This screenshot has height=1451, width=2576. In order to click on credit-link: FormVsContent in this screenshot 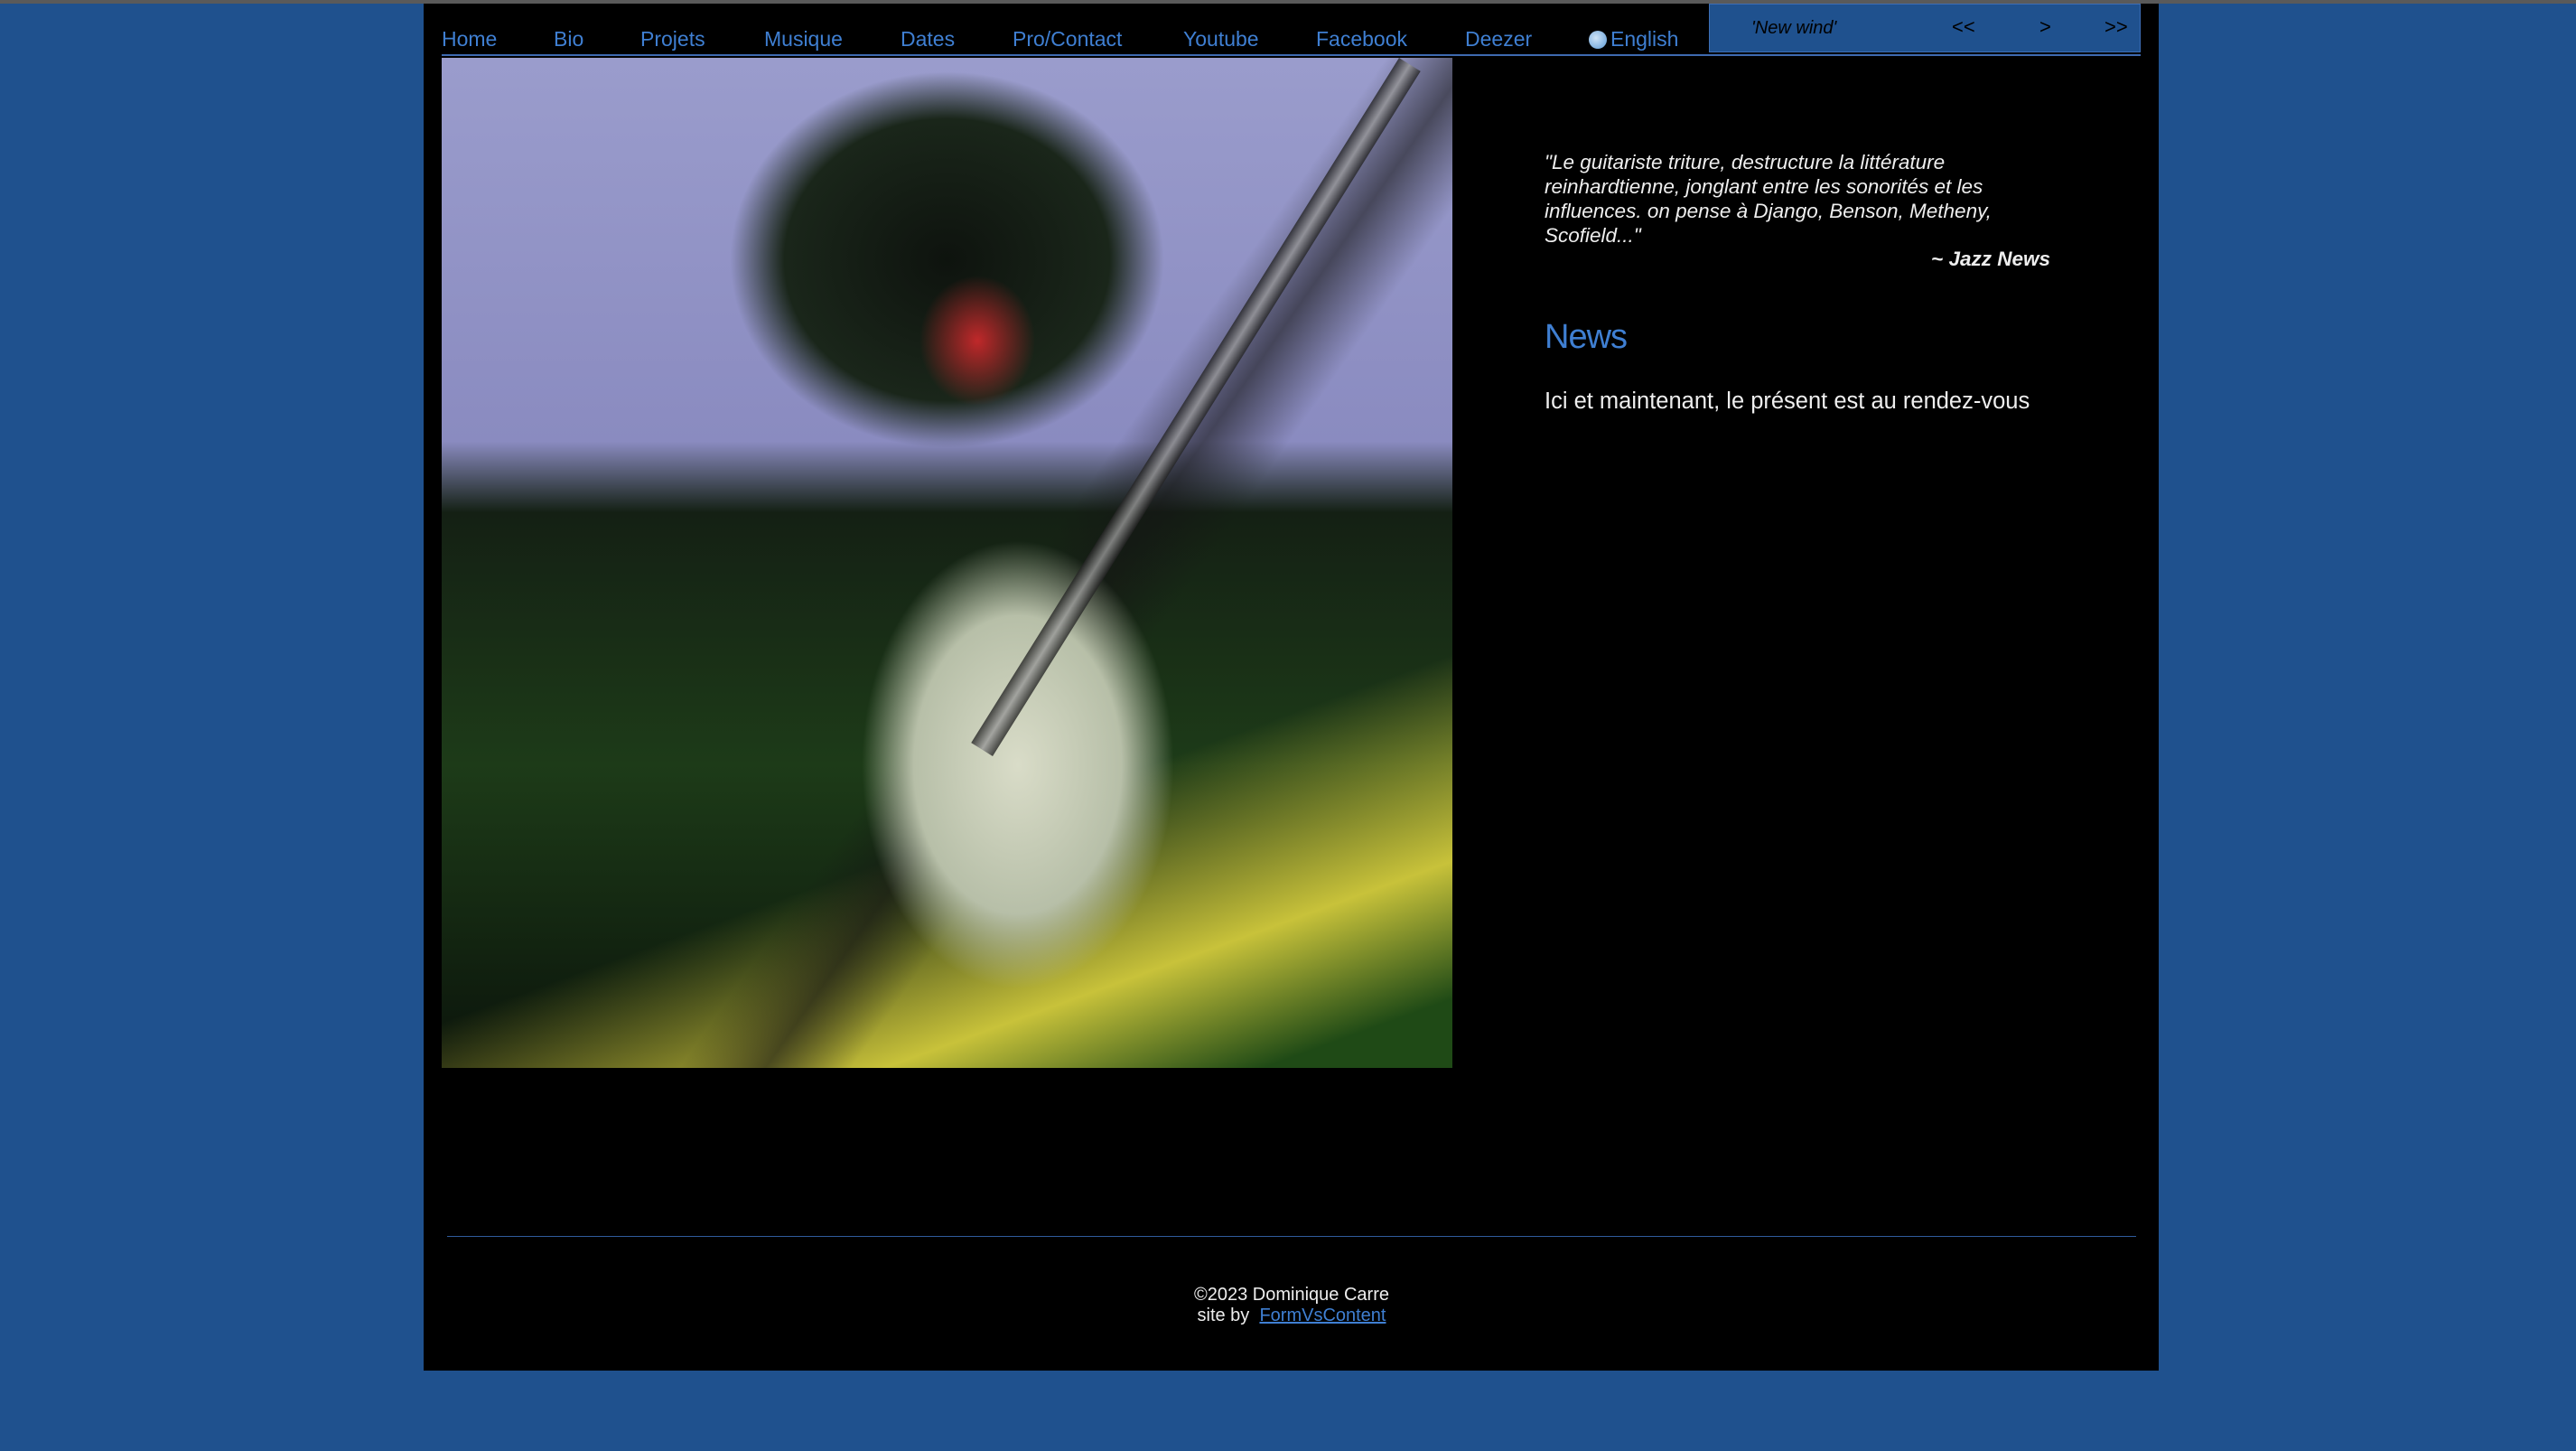, I will do `click(1322, 1315)`.